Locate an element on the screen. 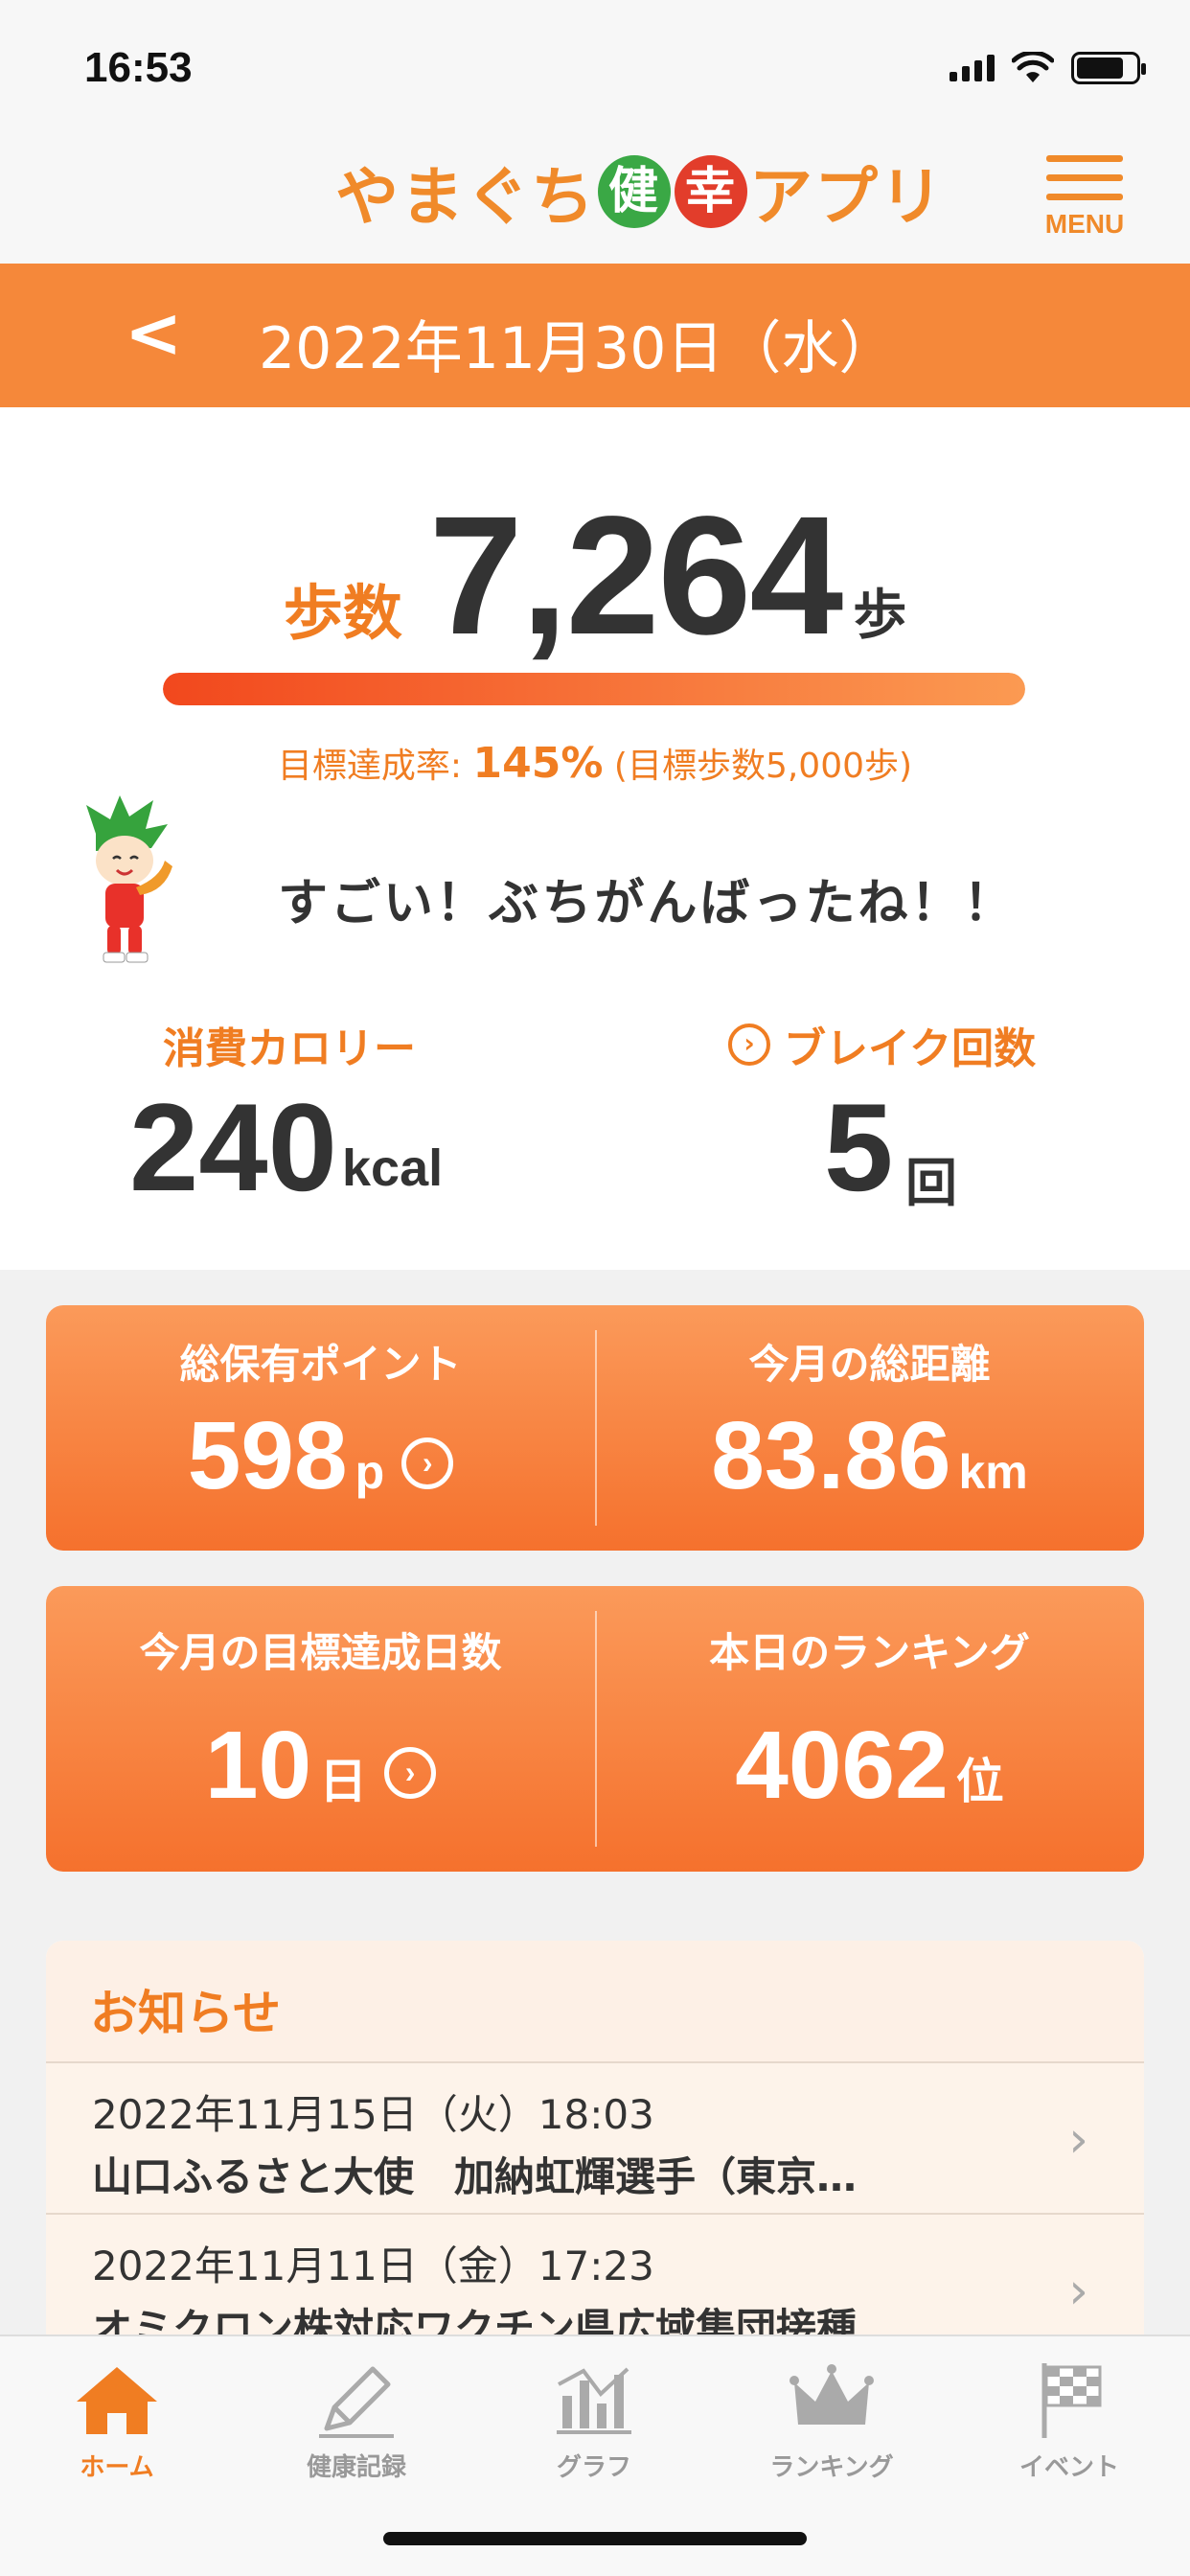 The height and width of the screenshot is (2576, 1190). tab-event: イベント is located at coordinates (1069, 2418).